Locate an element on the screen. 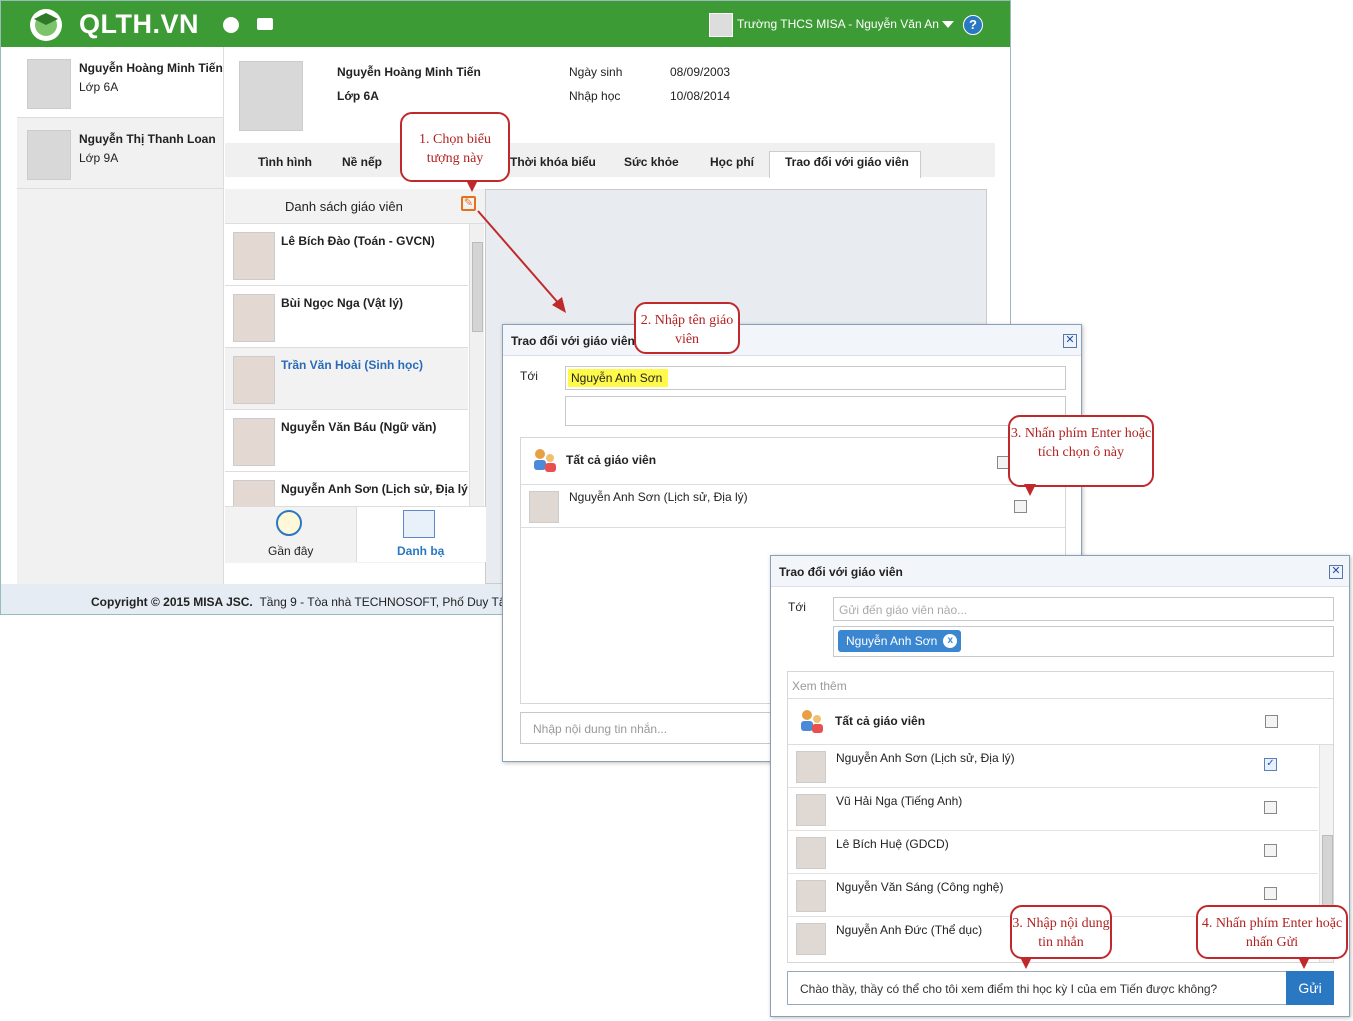 Image resolution: width=1353 pixels, height=1021 pixels. teacher-list-title: Danh sách giáo viên is located at coordinates (344, 206).